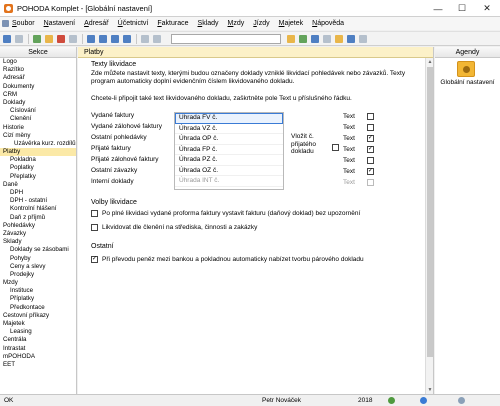 The width and height of the screenshot is (500, 406). Describe the element at coordinates (229, 129) in the screenshot. I see `prefix-cell-vz: Úhrada VZ č.` at that location.